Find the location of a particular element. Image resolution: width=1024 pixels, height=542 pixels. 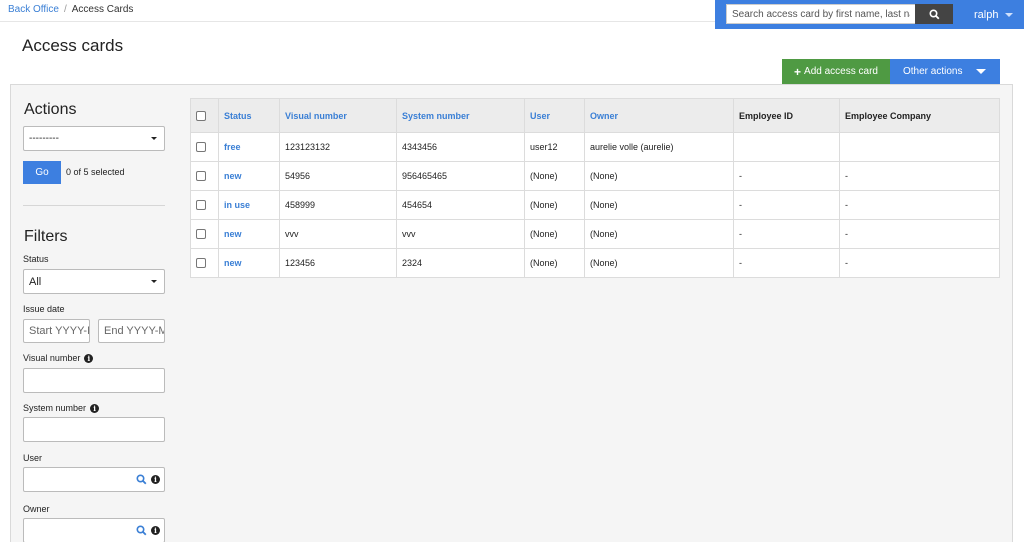

visual-number-cell: vvv is located at coordinates (338, 234).